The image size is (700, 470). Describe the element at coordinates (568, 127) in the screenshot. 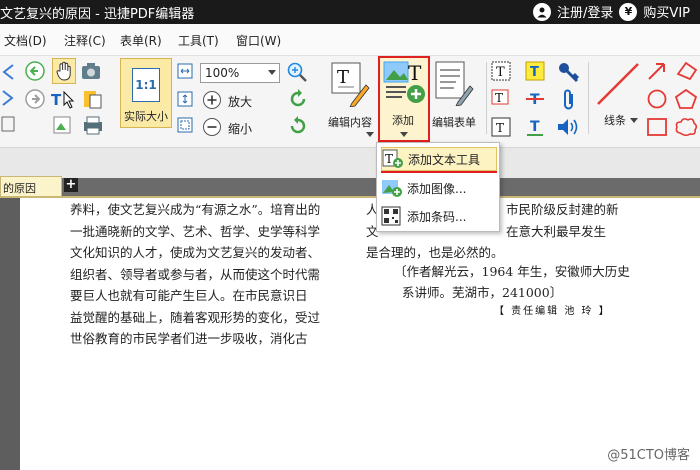

I see `sound-icon` at that location.